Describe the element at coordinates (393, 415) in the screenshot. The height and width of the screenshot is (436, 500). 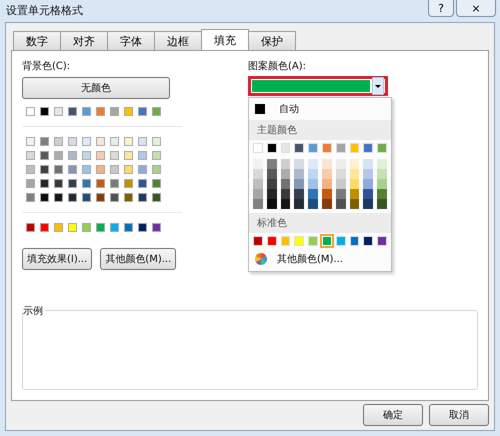
I see `ok-button: 确定` at that location.